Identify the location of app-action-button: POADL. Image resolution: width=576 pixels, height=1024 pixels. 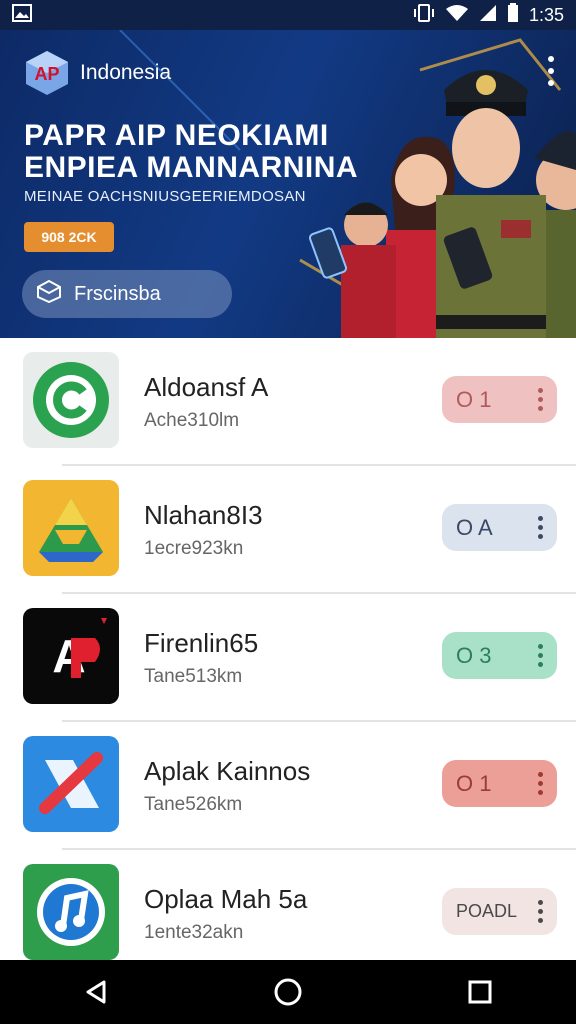
(499, 911).